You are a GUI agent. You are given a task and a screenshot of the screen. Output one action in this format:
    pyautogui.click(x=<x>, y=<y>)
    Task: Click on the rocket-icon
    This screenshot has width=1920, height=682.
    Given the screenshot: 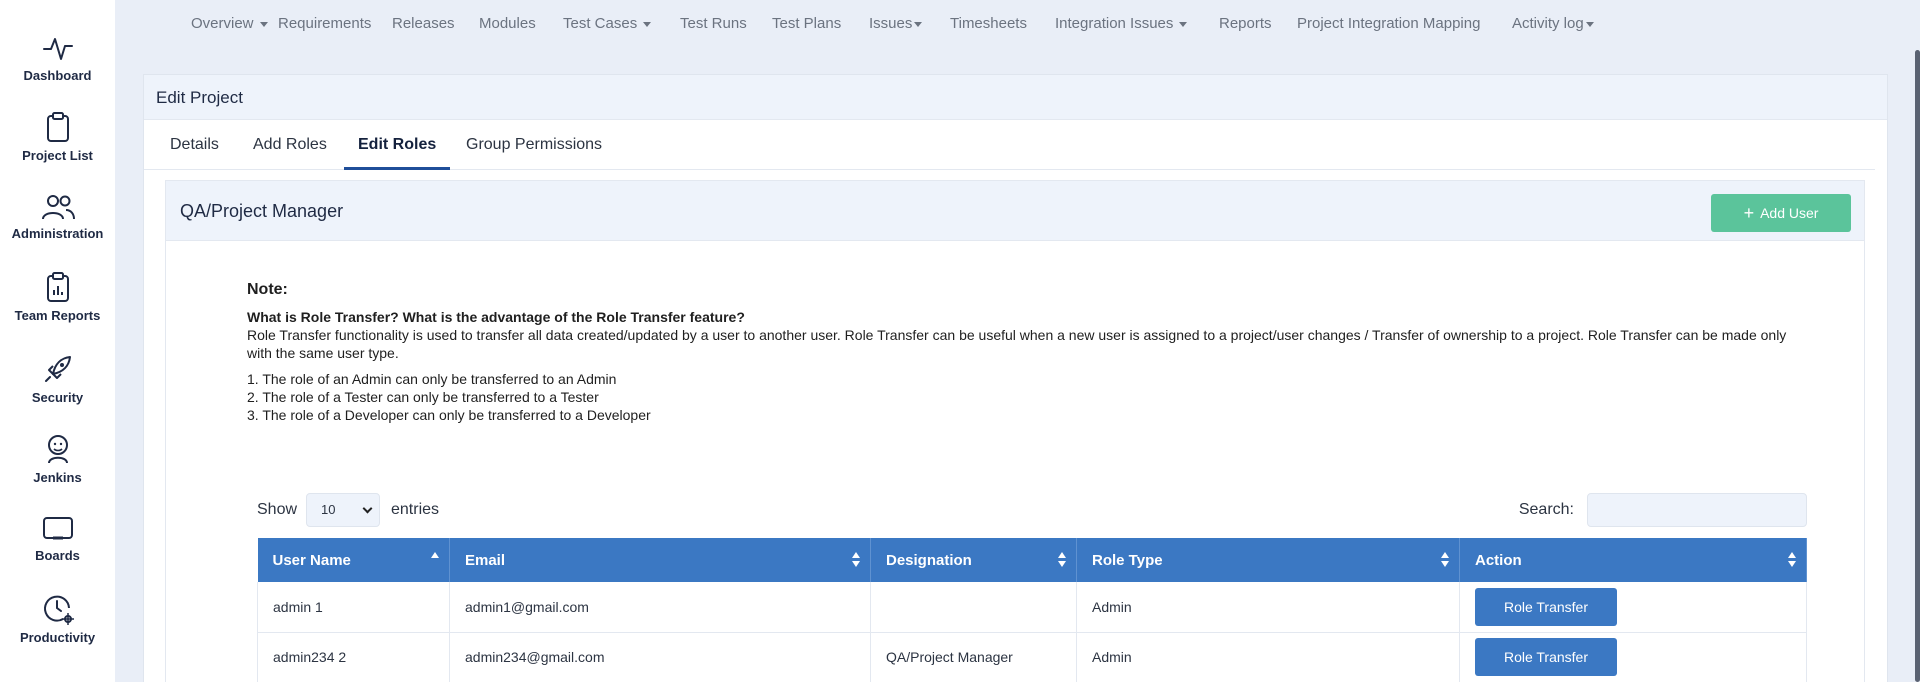 What is the action you would take?
    pyautogui.click(x=57, y=369)
    